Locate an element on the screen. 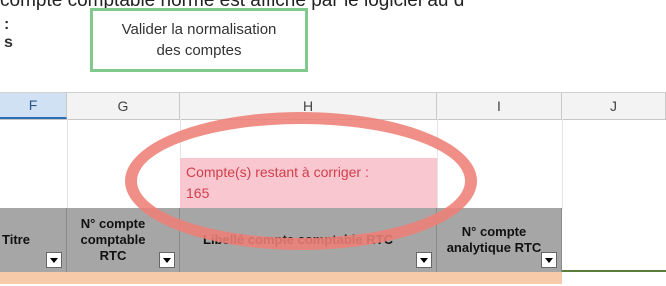  column-header-i: I is located at coordinates (499, 106).